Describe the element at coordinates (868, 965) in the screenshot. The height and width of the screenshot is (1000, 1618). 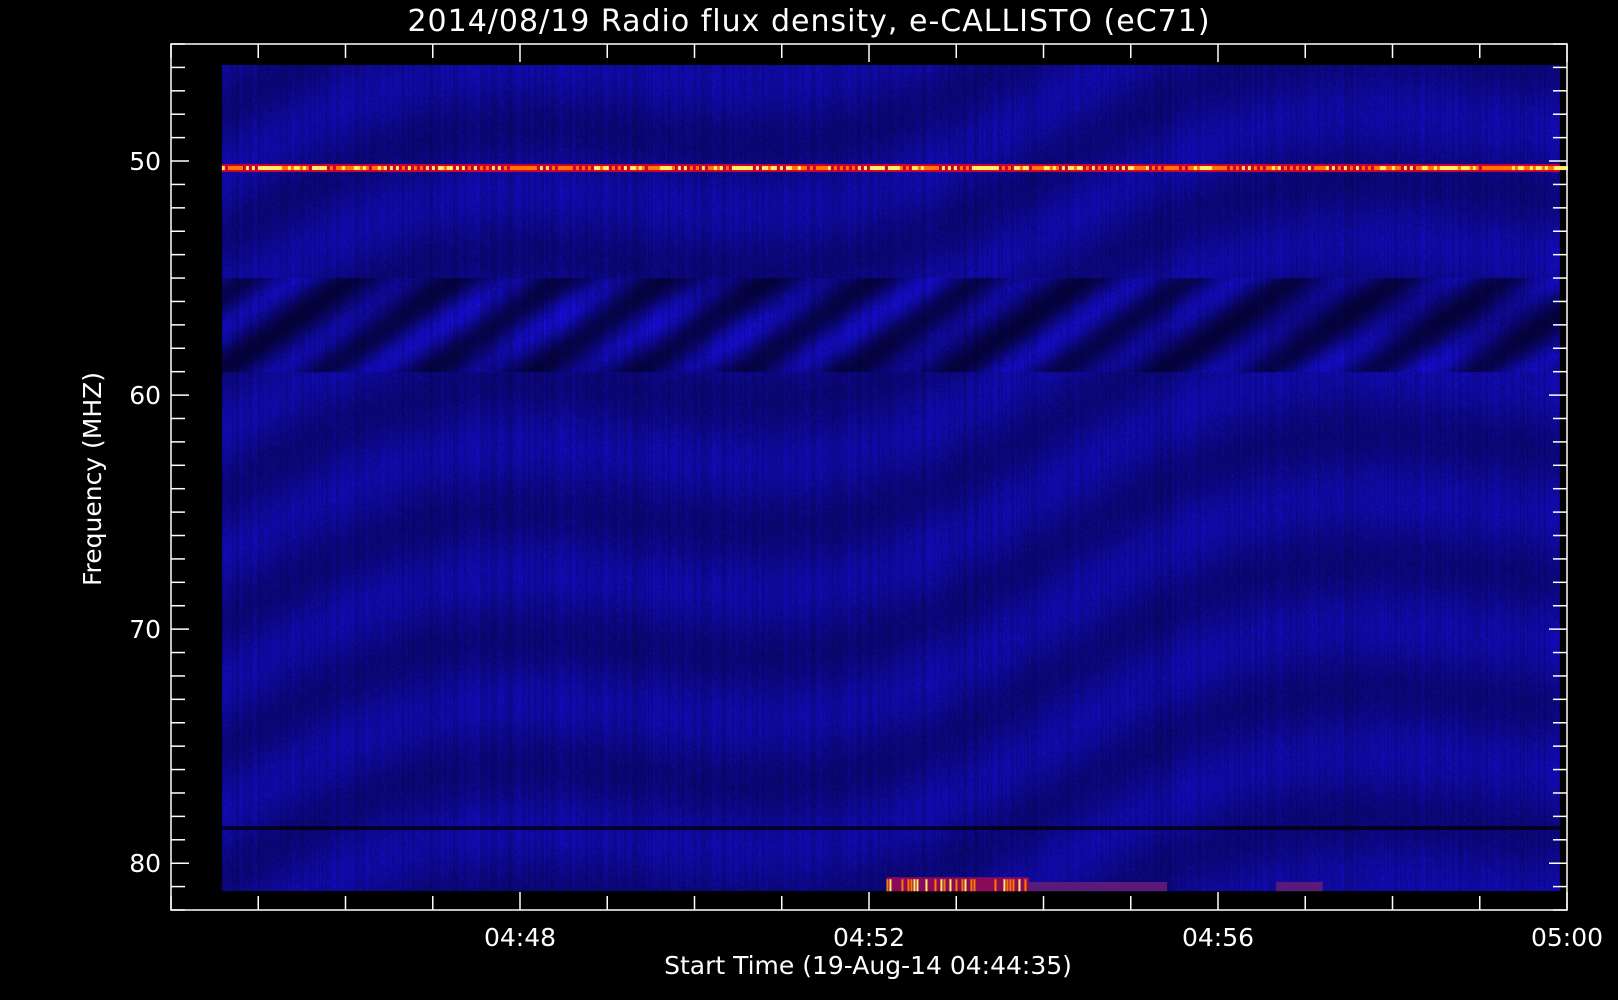
I see `x-axis-label: Start Time (19-Aug-14 04:44:35)` at that location.